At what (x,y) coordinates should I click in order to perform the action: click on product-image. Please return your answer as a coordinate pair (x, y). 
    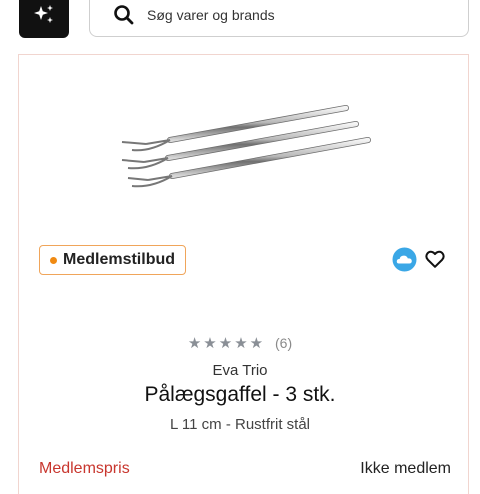
    Looking at the image, I should click on (242, 150).